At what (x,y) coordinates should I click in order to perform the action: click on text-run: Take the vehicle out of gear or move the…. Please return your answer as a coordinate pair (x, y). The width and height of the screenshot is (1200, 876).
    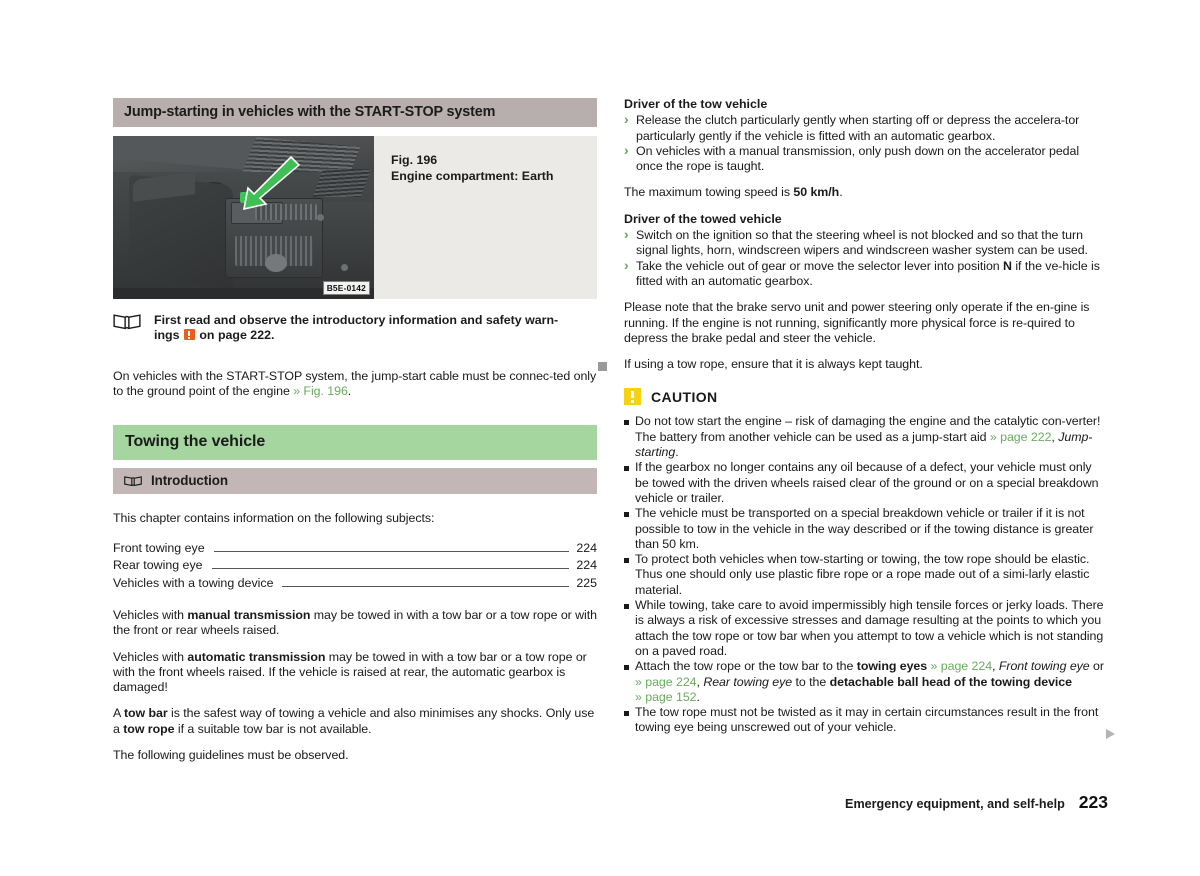
    Looking at the image, I should click on (820, 265).